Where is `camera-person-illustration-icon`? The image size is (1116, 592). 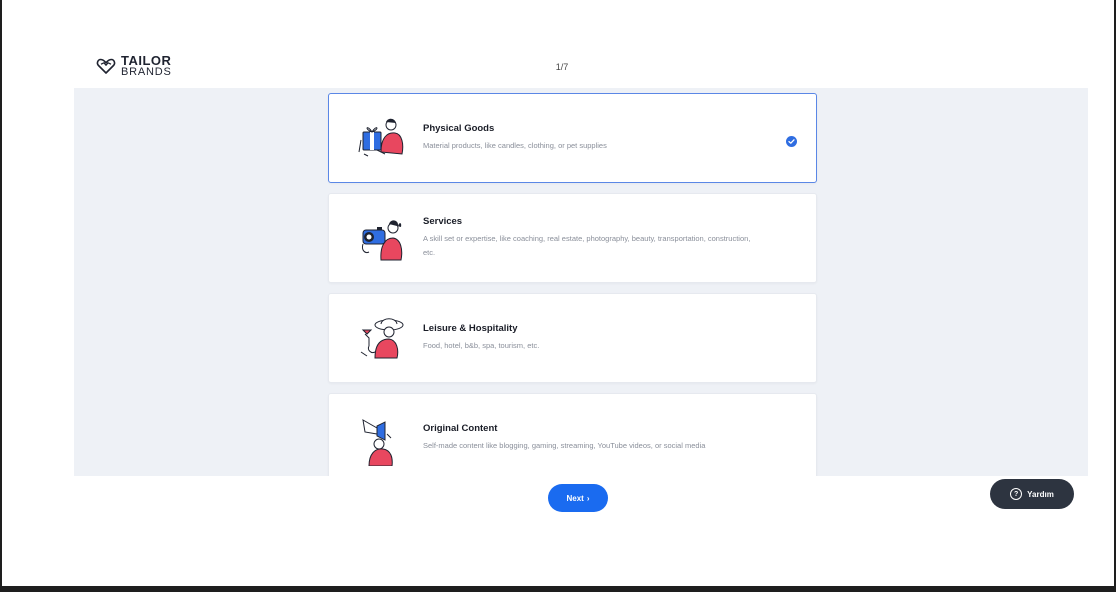 camera-person-illustration-icon is located at coordinates (382, 240).